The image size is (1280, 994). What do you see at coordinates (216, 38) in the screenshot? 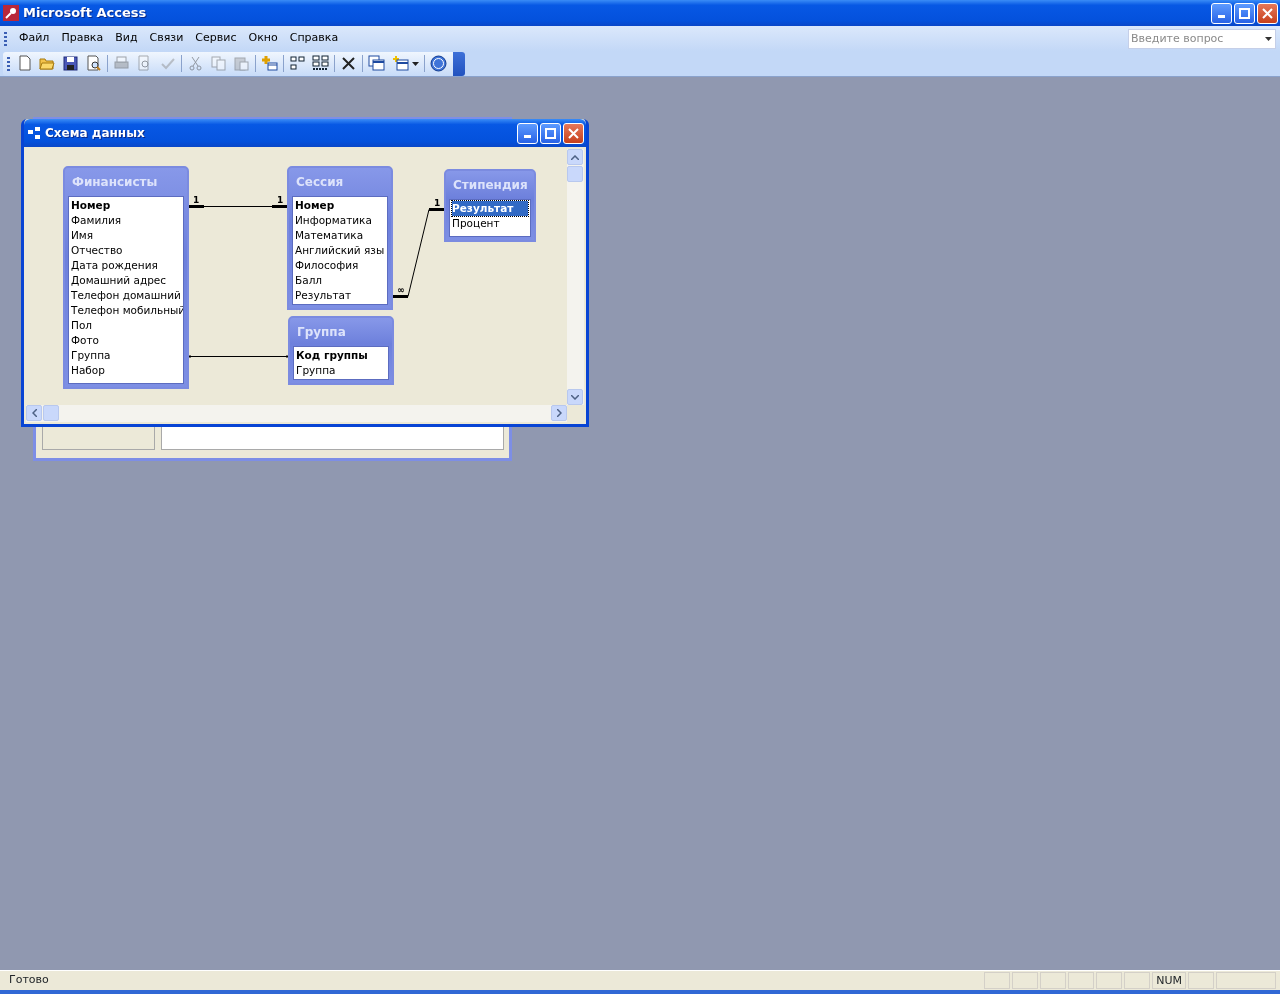
I see `menu-item: Сервис` at bounding box center [216, 38].